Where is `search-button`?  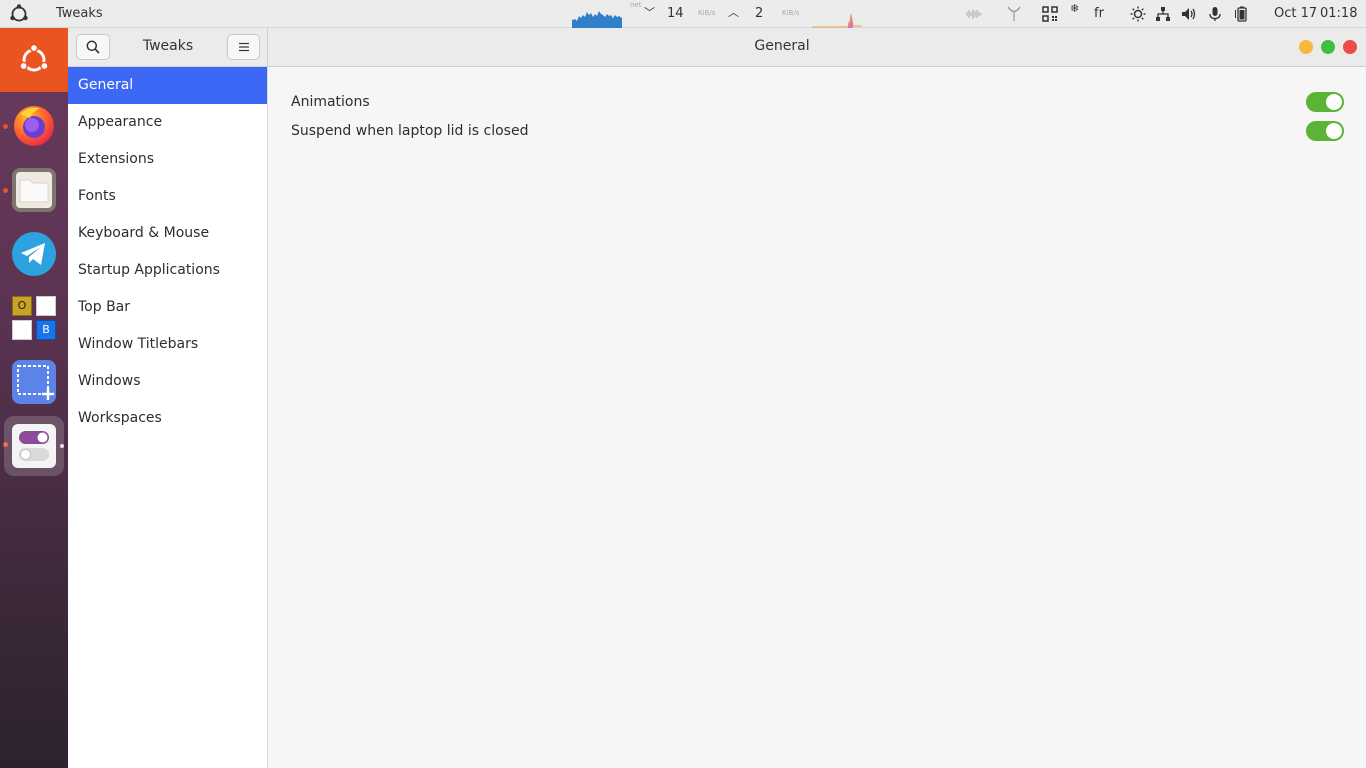
search-button is located at coordinates (93, 47).